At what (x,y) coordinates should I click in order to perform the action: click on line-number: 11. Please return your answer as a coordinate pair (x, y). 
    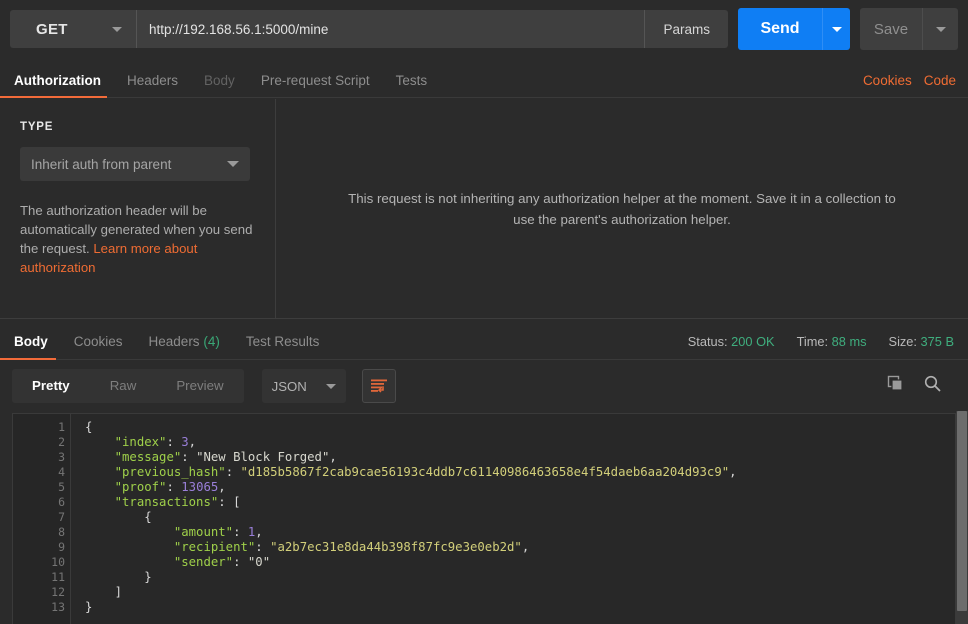
    Looking at the image, I should click on (58, 577).